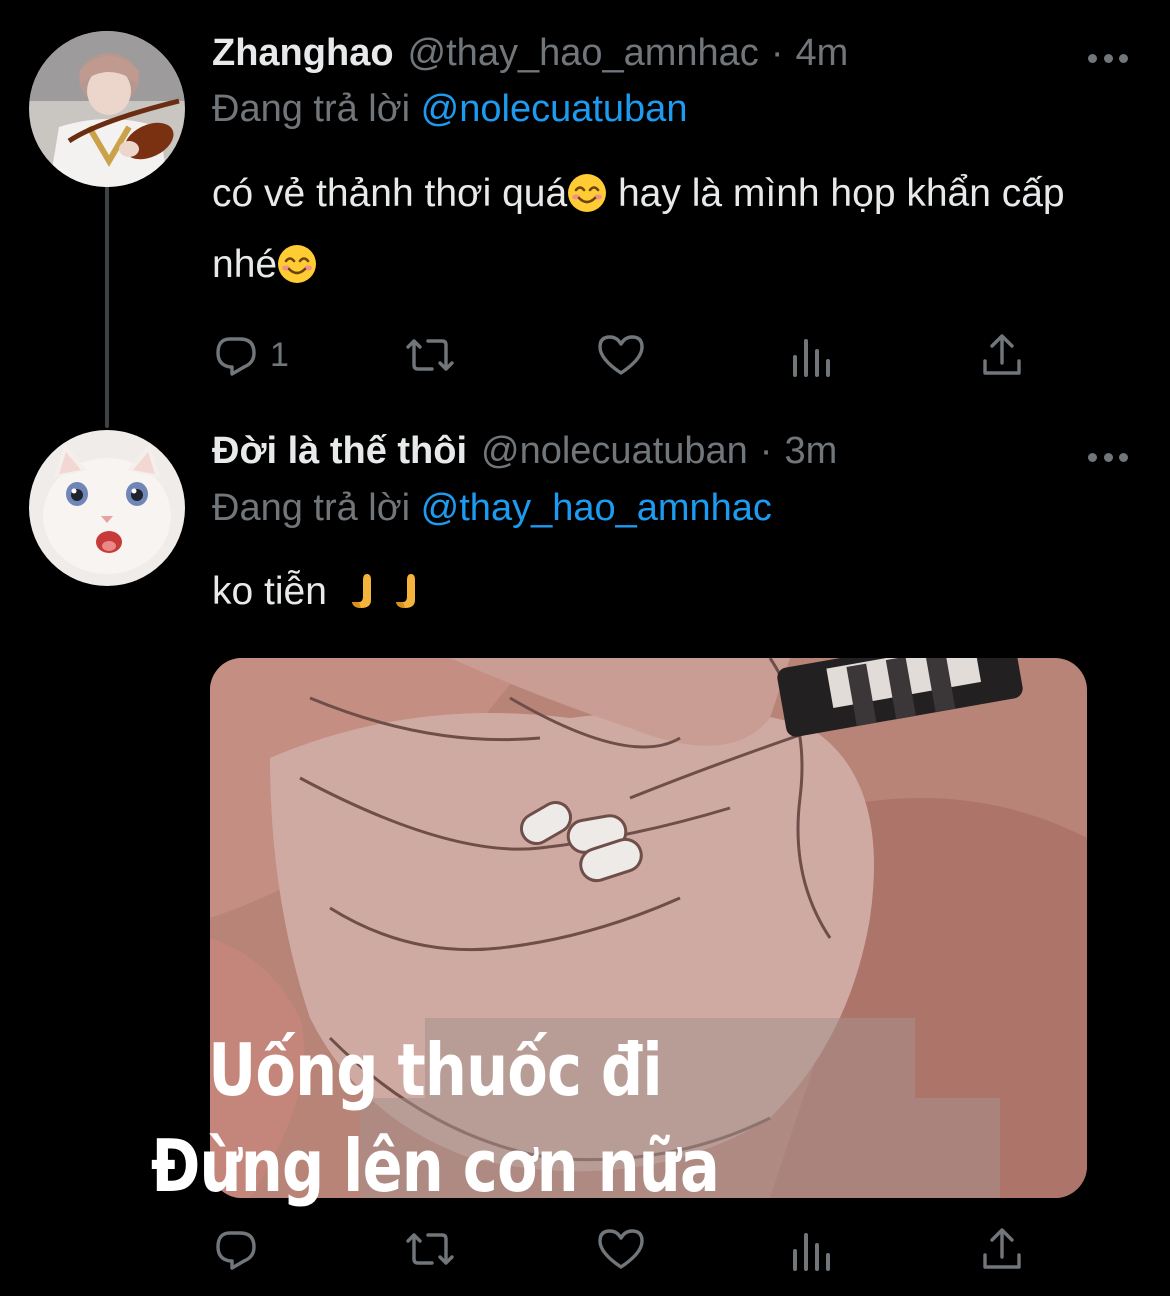  I want to click on avatar-white-cat, so click(107, 508).